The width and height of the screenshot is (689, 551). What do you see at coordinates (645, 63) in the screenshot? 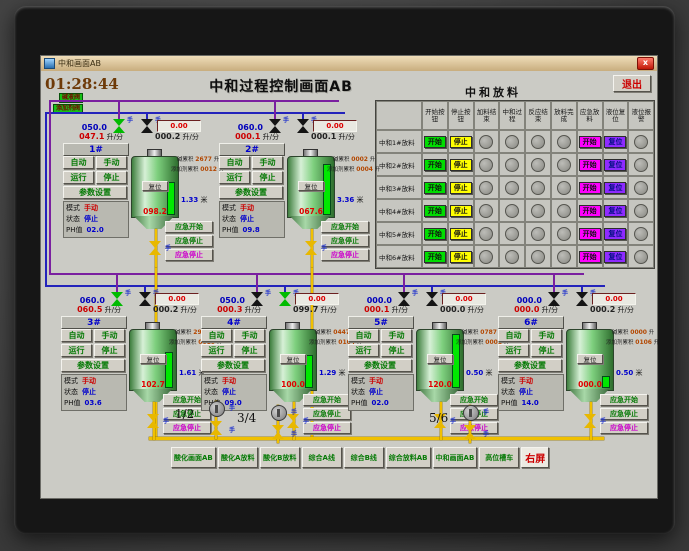
I see `close-icon: x` at bounding box center [645, 63].